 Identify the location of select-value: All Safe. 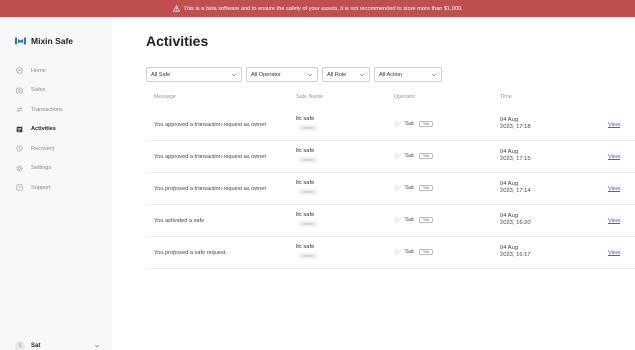
(161, 74).